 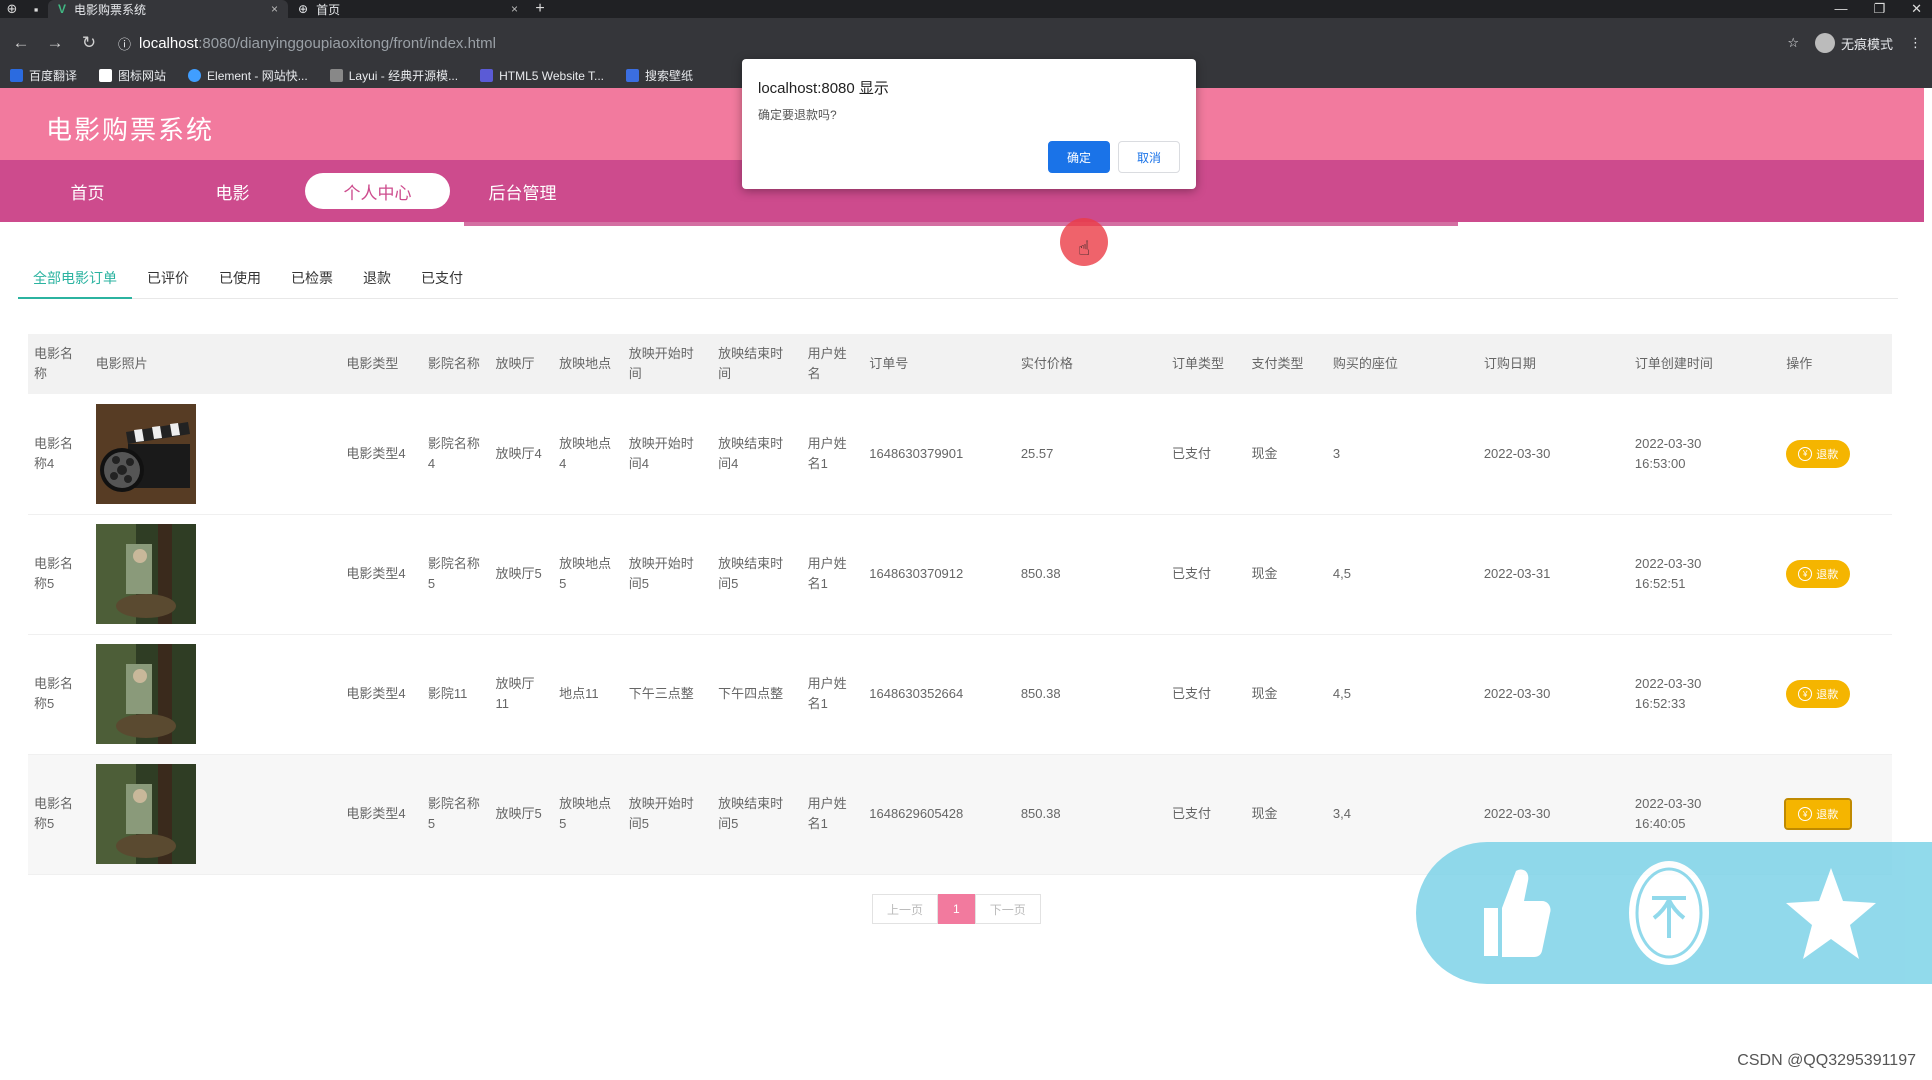 I want to click on cell-seats: 3, so click(x=1402, y=454).